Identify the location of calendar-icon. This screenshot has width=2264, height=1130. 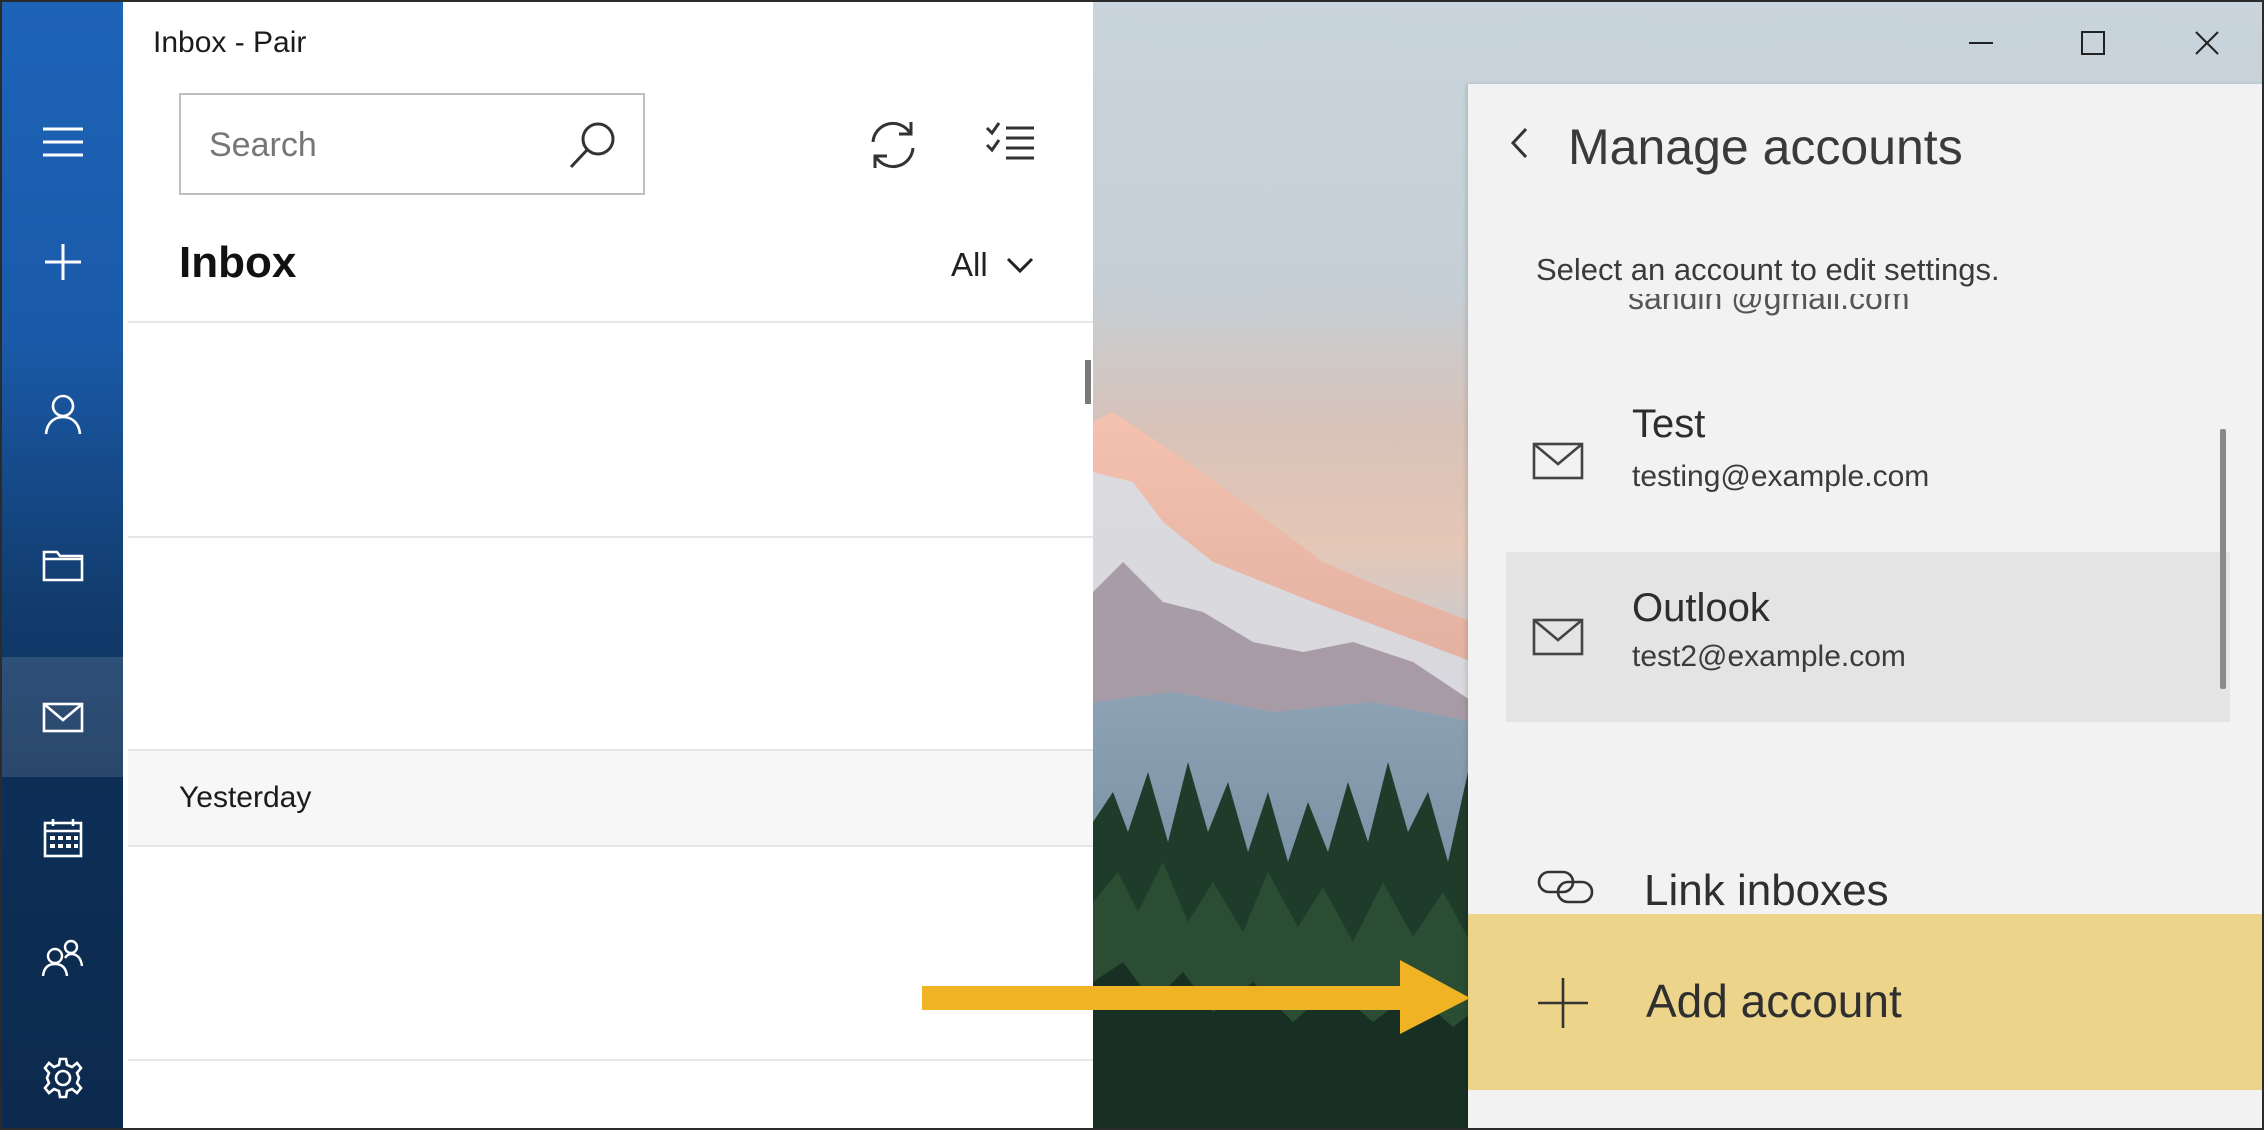
(62, 838).